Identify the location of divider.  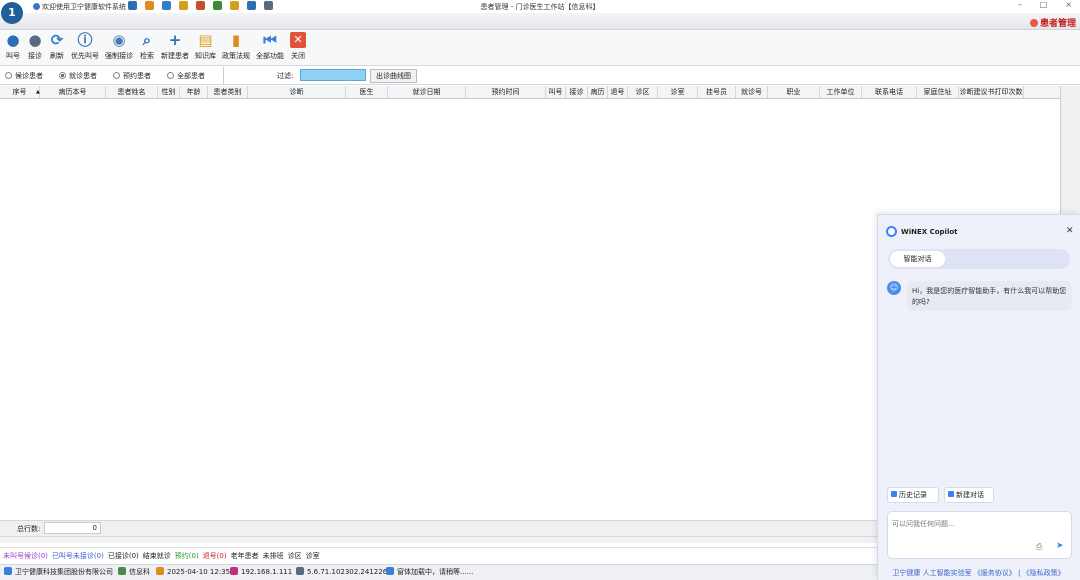
(223, 76).